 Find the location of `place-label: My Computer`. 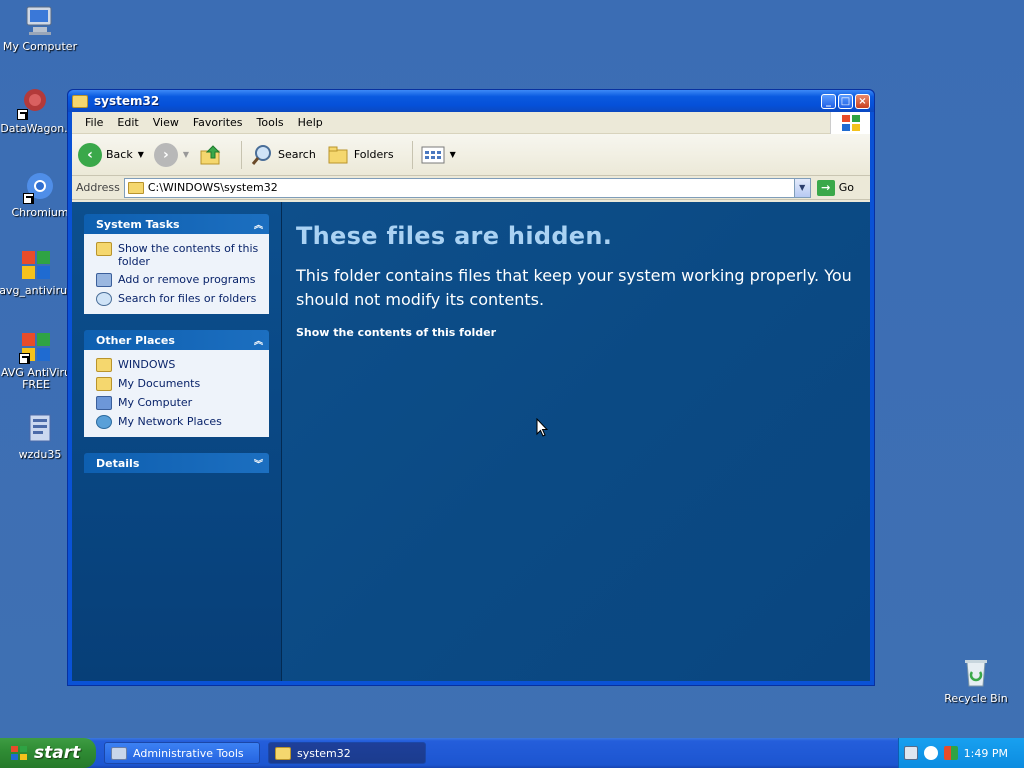

place-label: My Computer is located at coordinates (155, 402).